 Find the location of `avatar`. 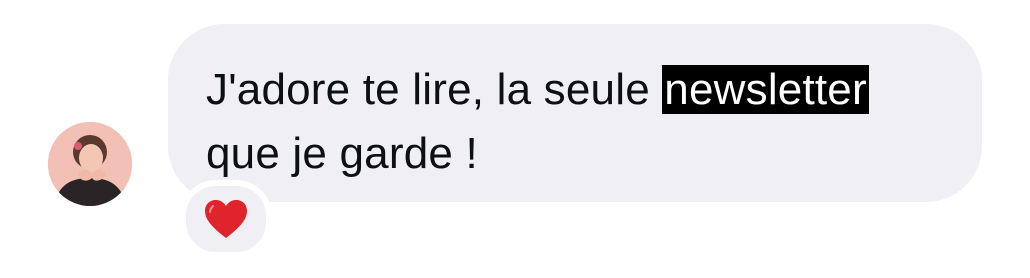

avatar is located at coordinates (90, 164).